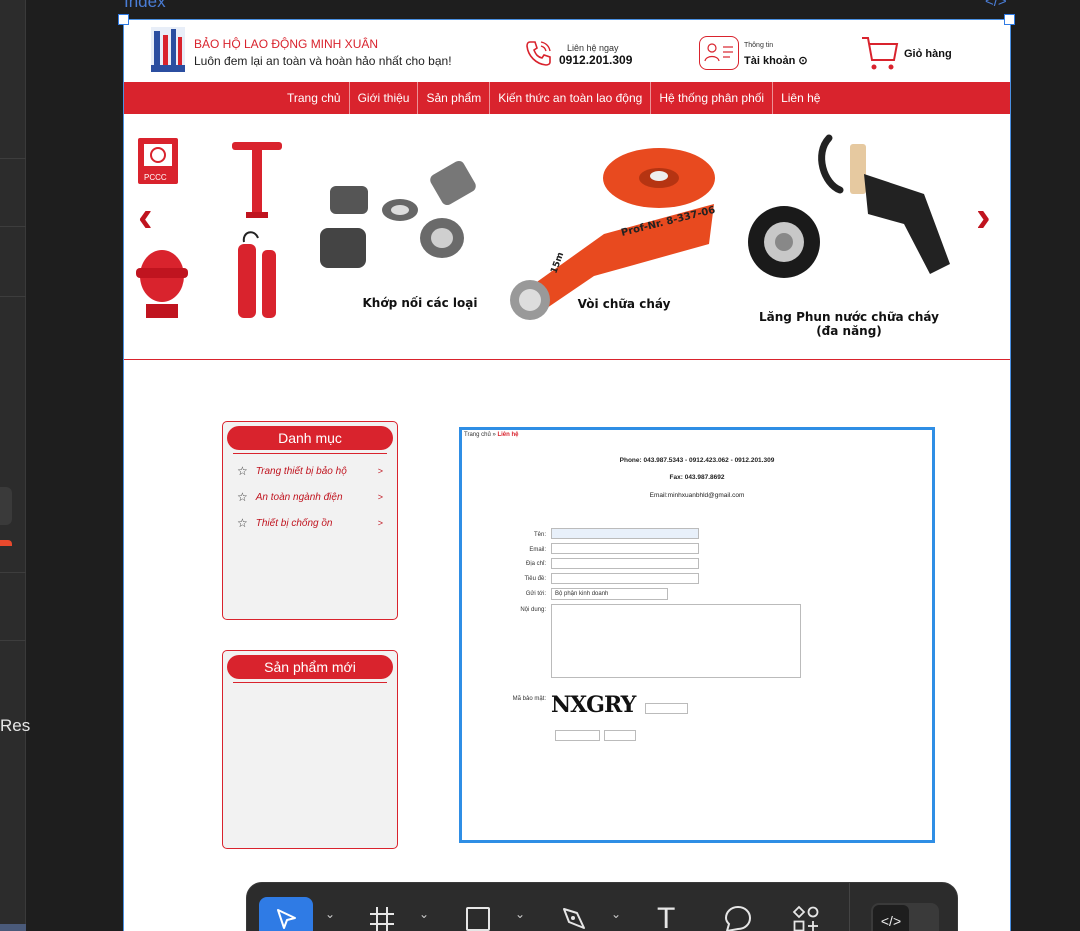  What do you see at coordinates (624, 304) in the screenshot?
I see `banner-caption-hose: Vòi chữa cháy` at bounding box center [624, 304].